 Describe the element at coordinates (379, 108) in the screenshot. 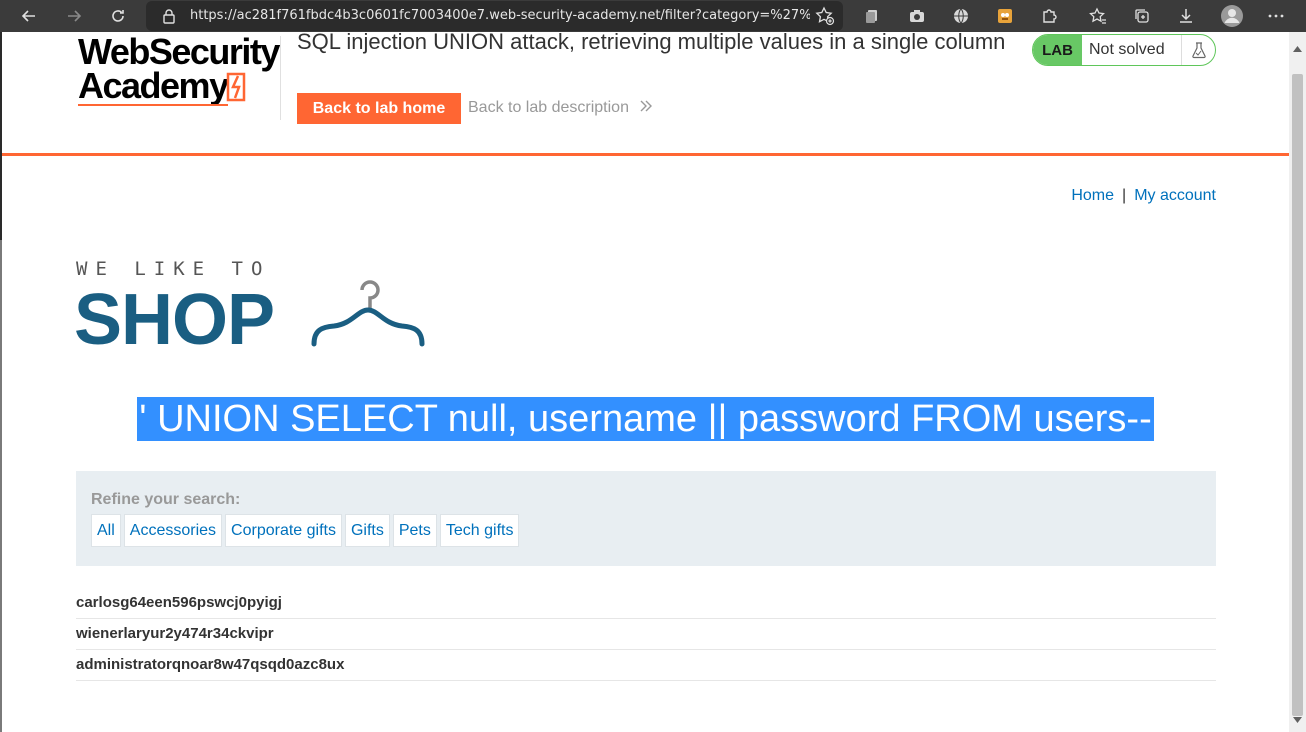

I see `back-to-lab-home-button: Back to lab home` at that location.